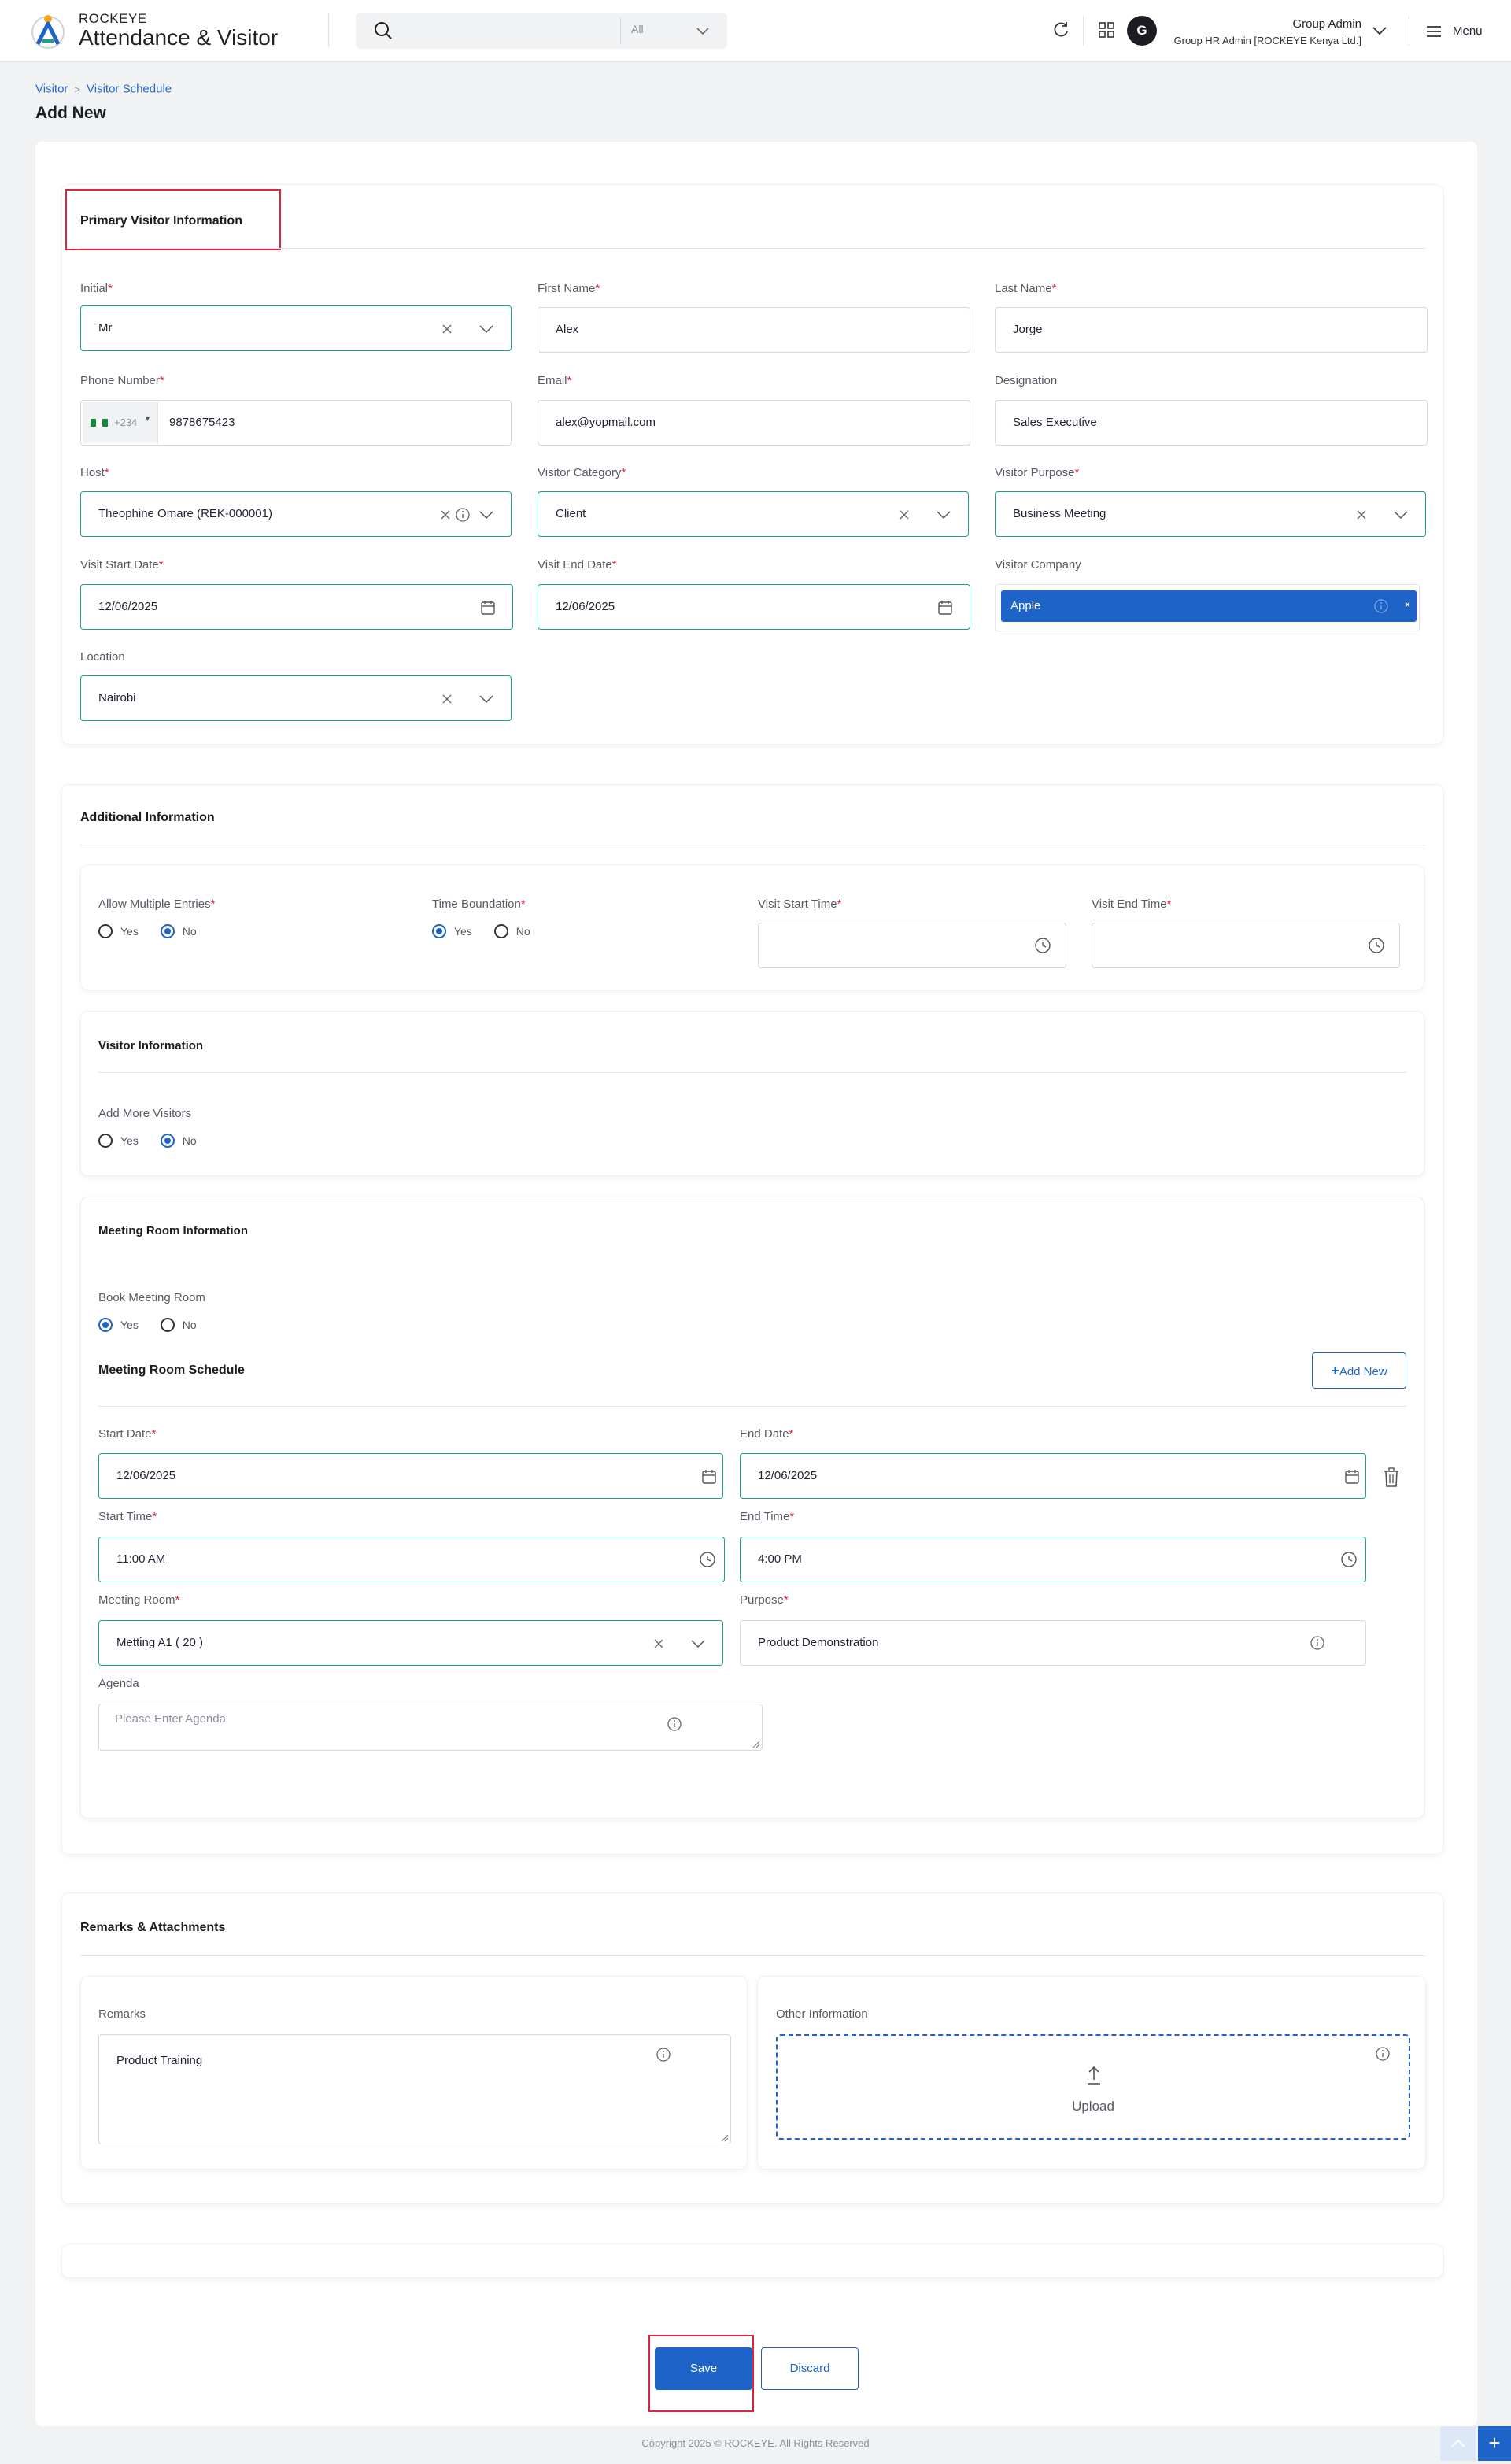 The height and width of the screenshot is (2464, 1511). Describe the element at coordinates (141, 1559) in the screenshot. I see `room-start-time-value: 11:00 AM` at that location.